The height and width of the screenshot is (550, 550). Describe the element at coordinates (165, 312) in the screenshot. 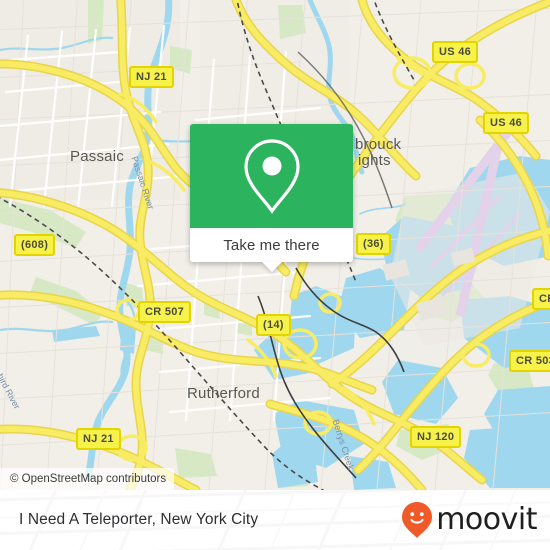

I see `route-shield-cr-507: CR 507` at that location.